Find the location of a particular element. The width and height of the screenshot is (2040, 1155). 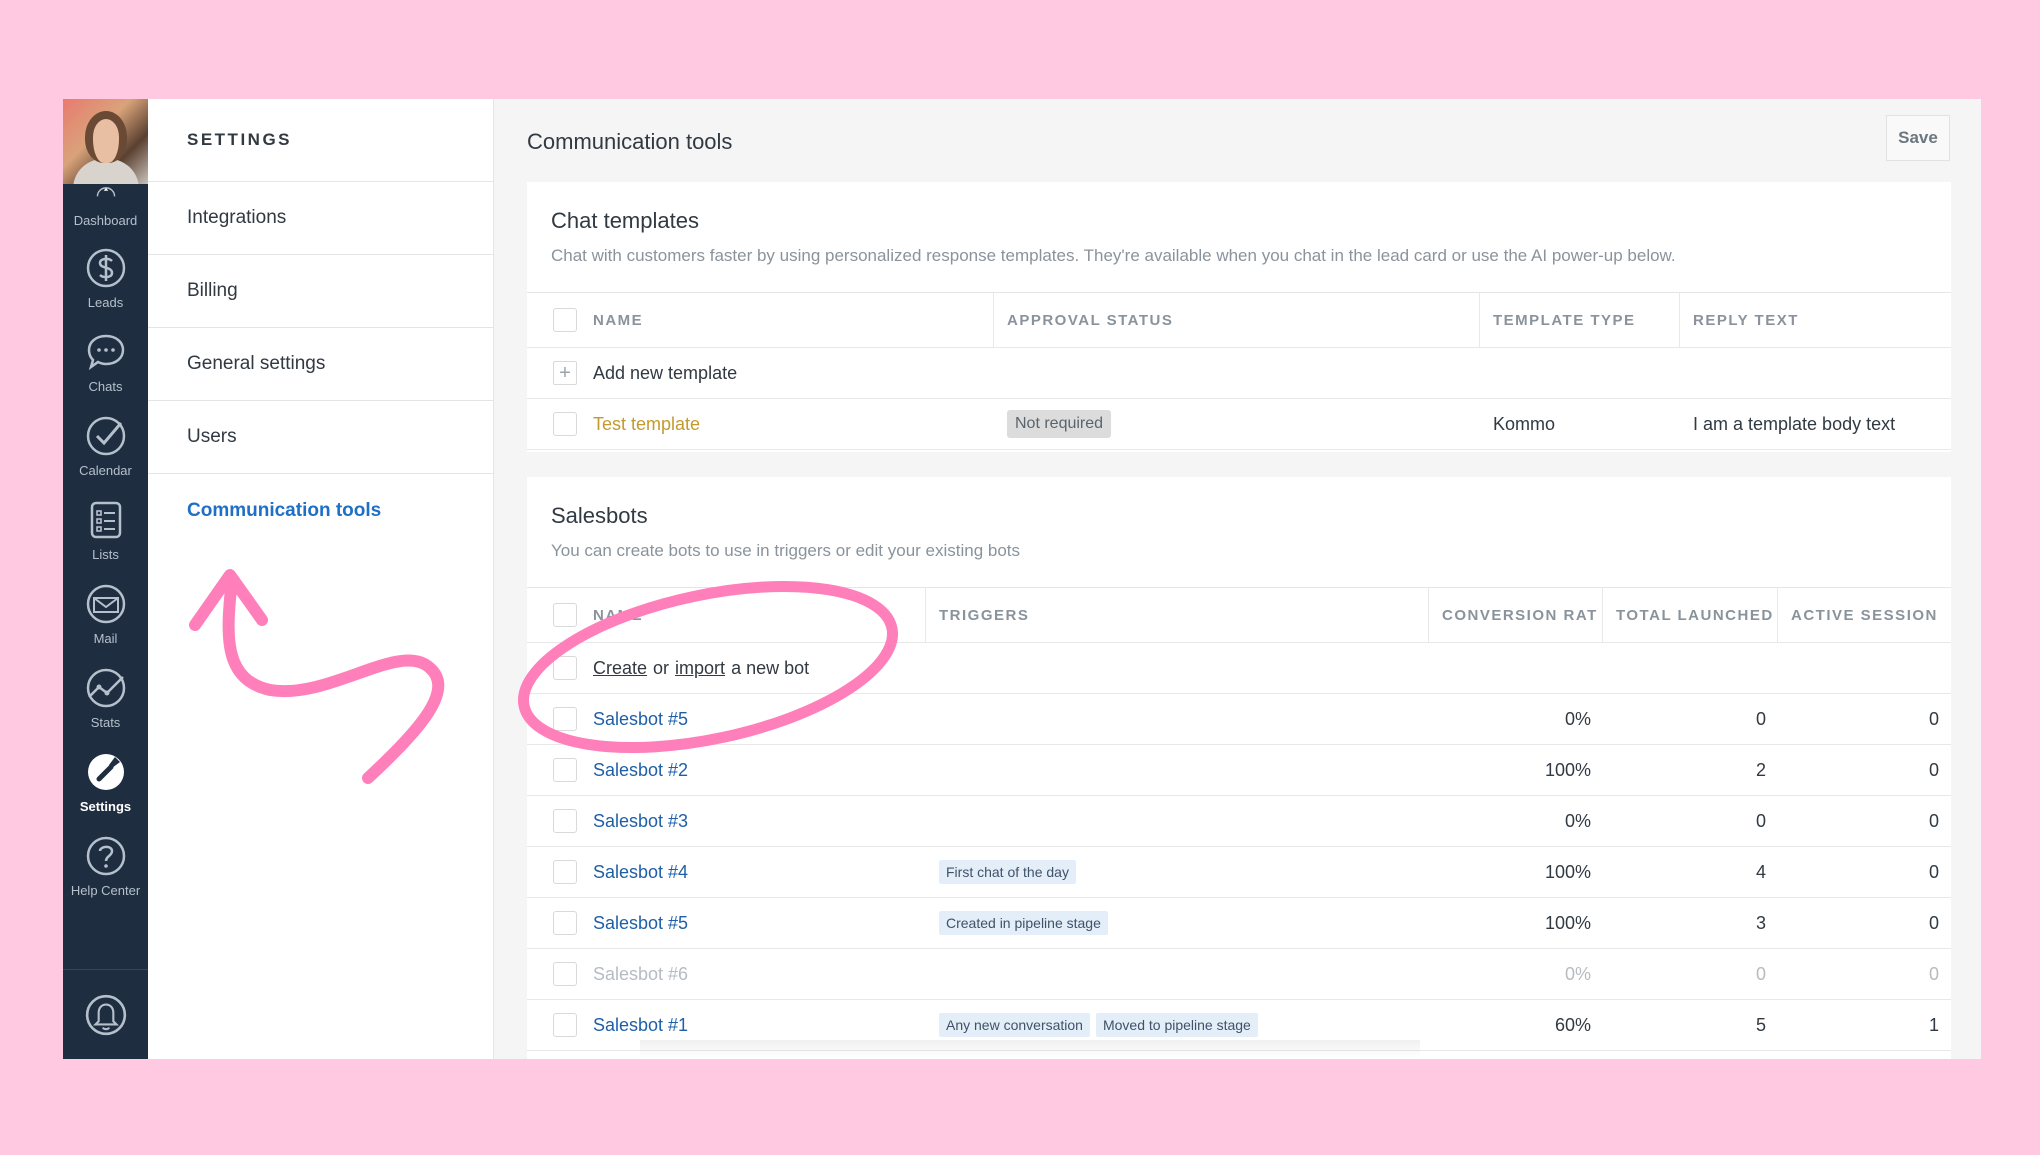

conversion-rate: 60% is located at coordinates (1572, 1024).